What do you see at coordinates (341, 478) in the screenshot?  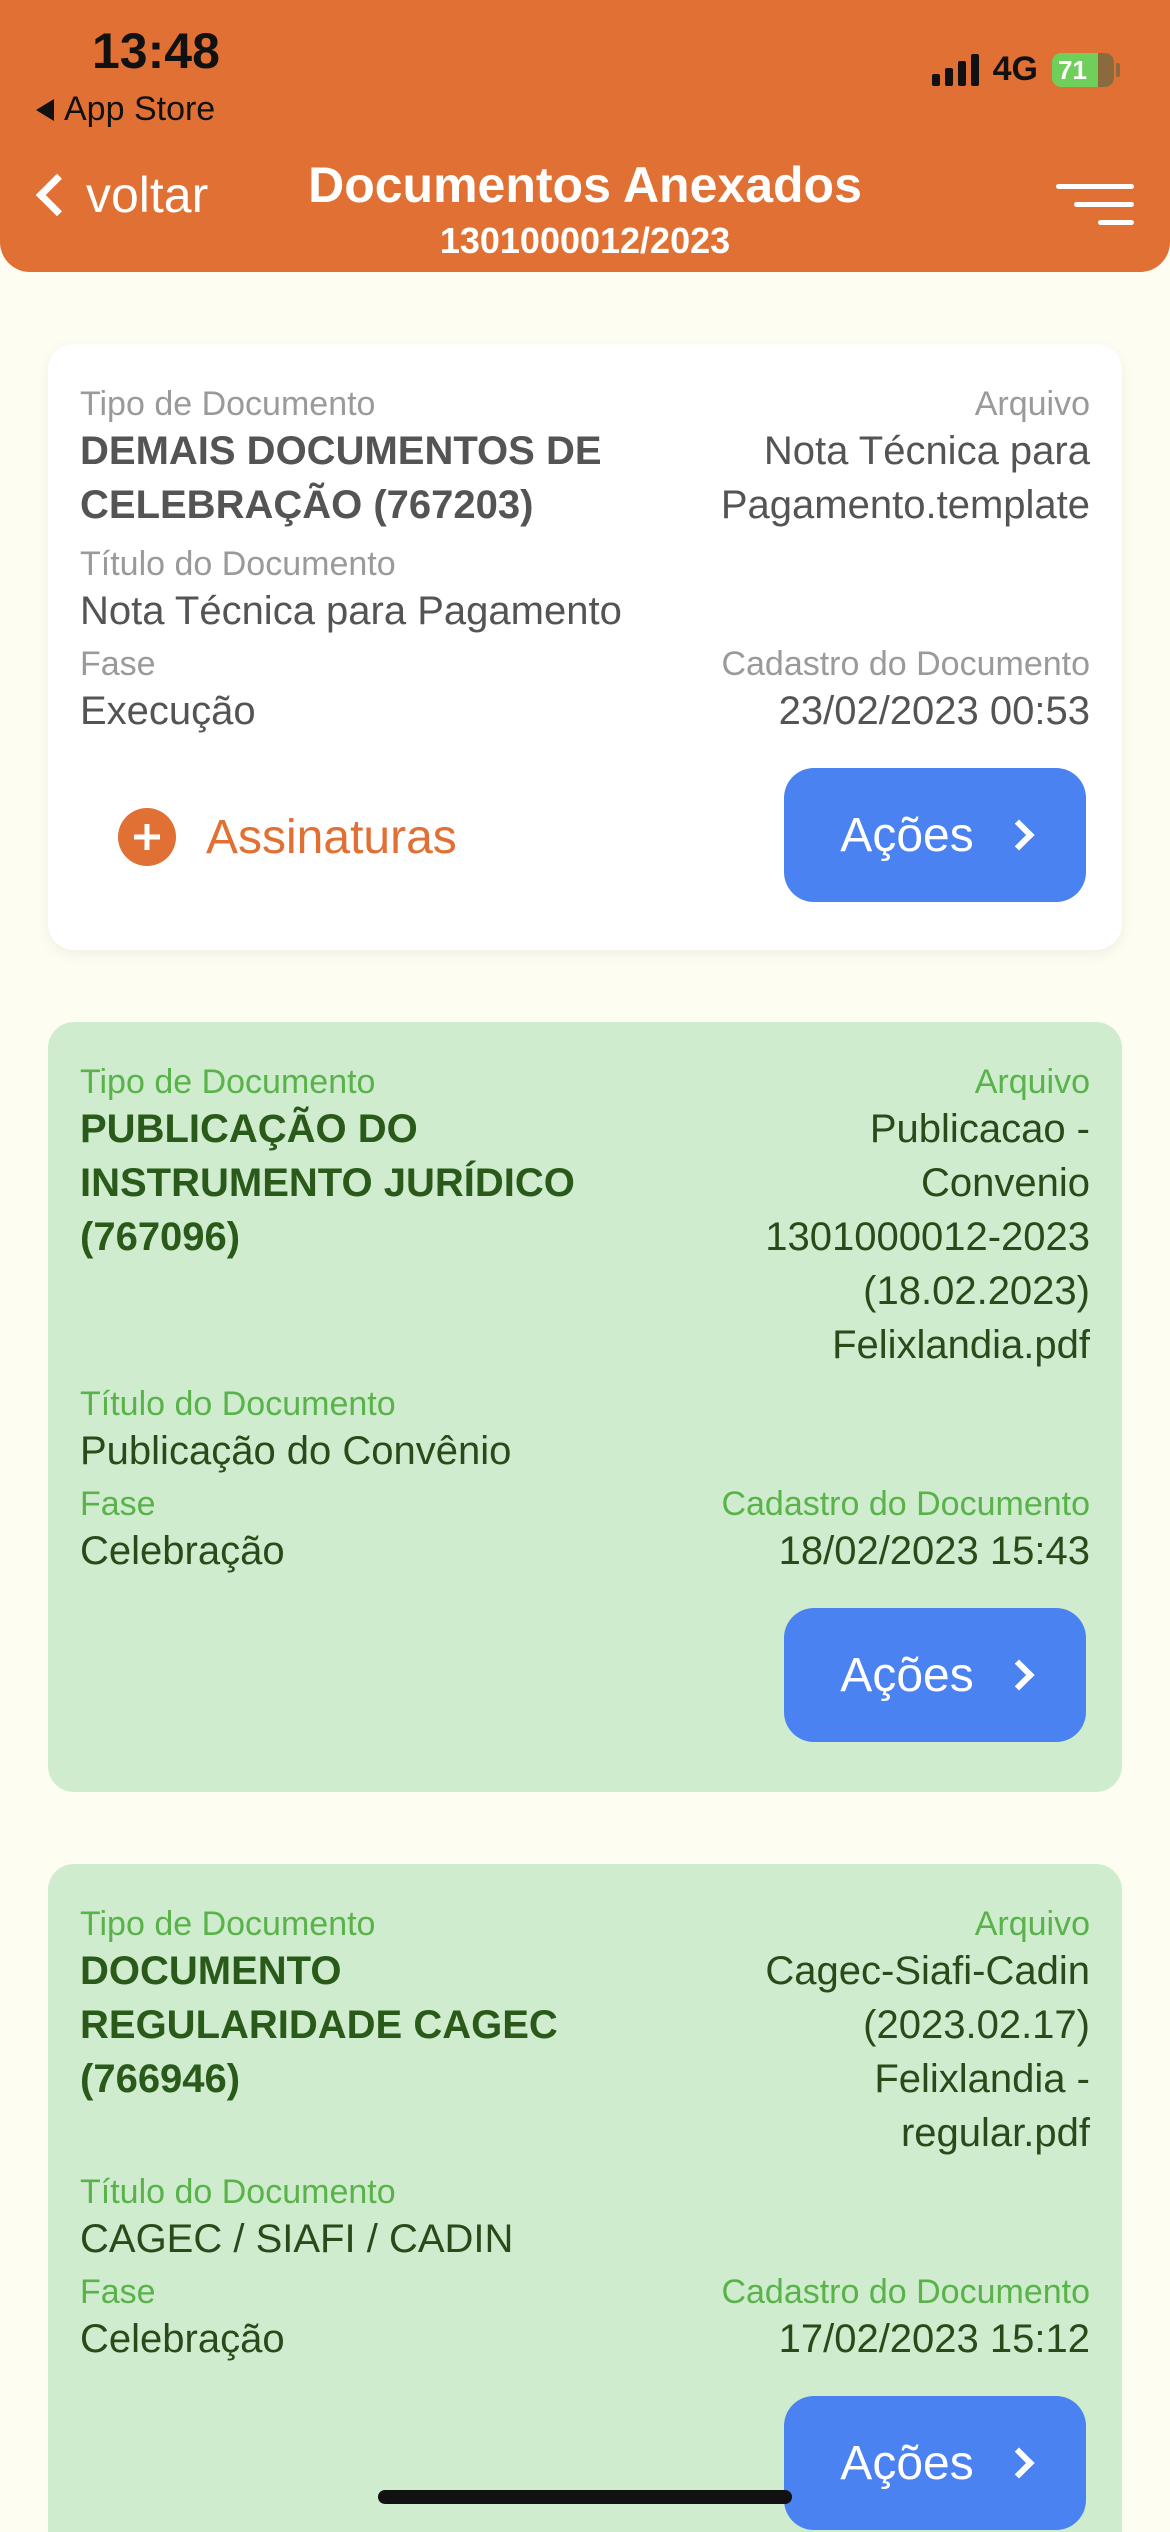 I see `tipo-value: DEMAIS DOCUMENTOS DE CELEBRAÇÃO (767203)` at bounding box center [341, 478].